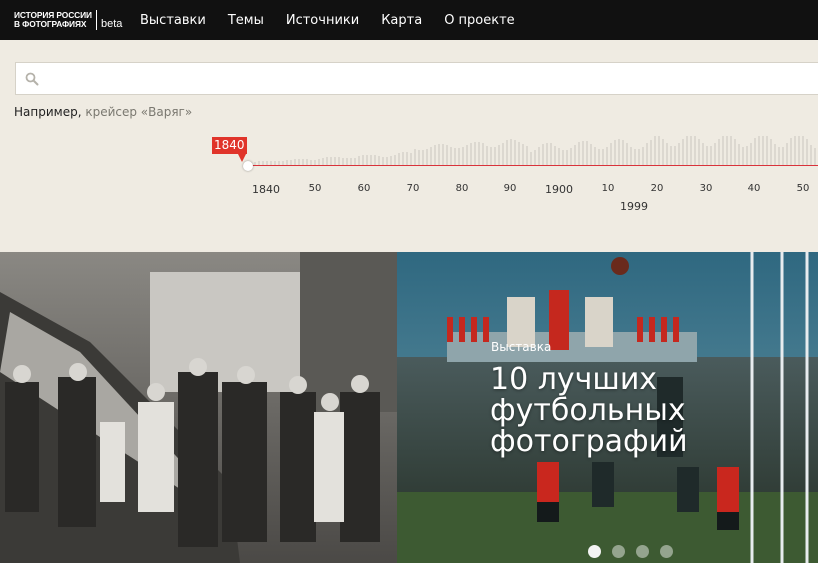 The image size is (818, 563). What do you see at coordinates (322, 20) in the screenshot?
I see `nav-item-sources: Источники` at bounding box center [322, 20].